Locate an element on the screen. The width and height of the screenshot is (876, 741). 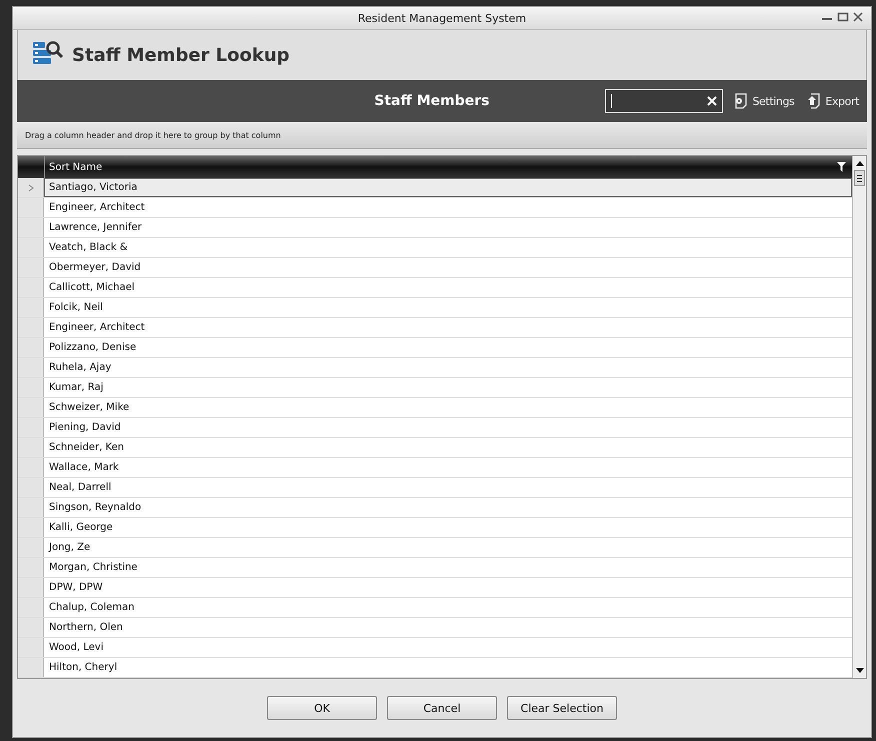
ok-button: OK is located at coordinates (322, 708).